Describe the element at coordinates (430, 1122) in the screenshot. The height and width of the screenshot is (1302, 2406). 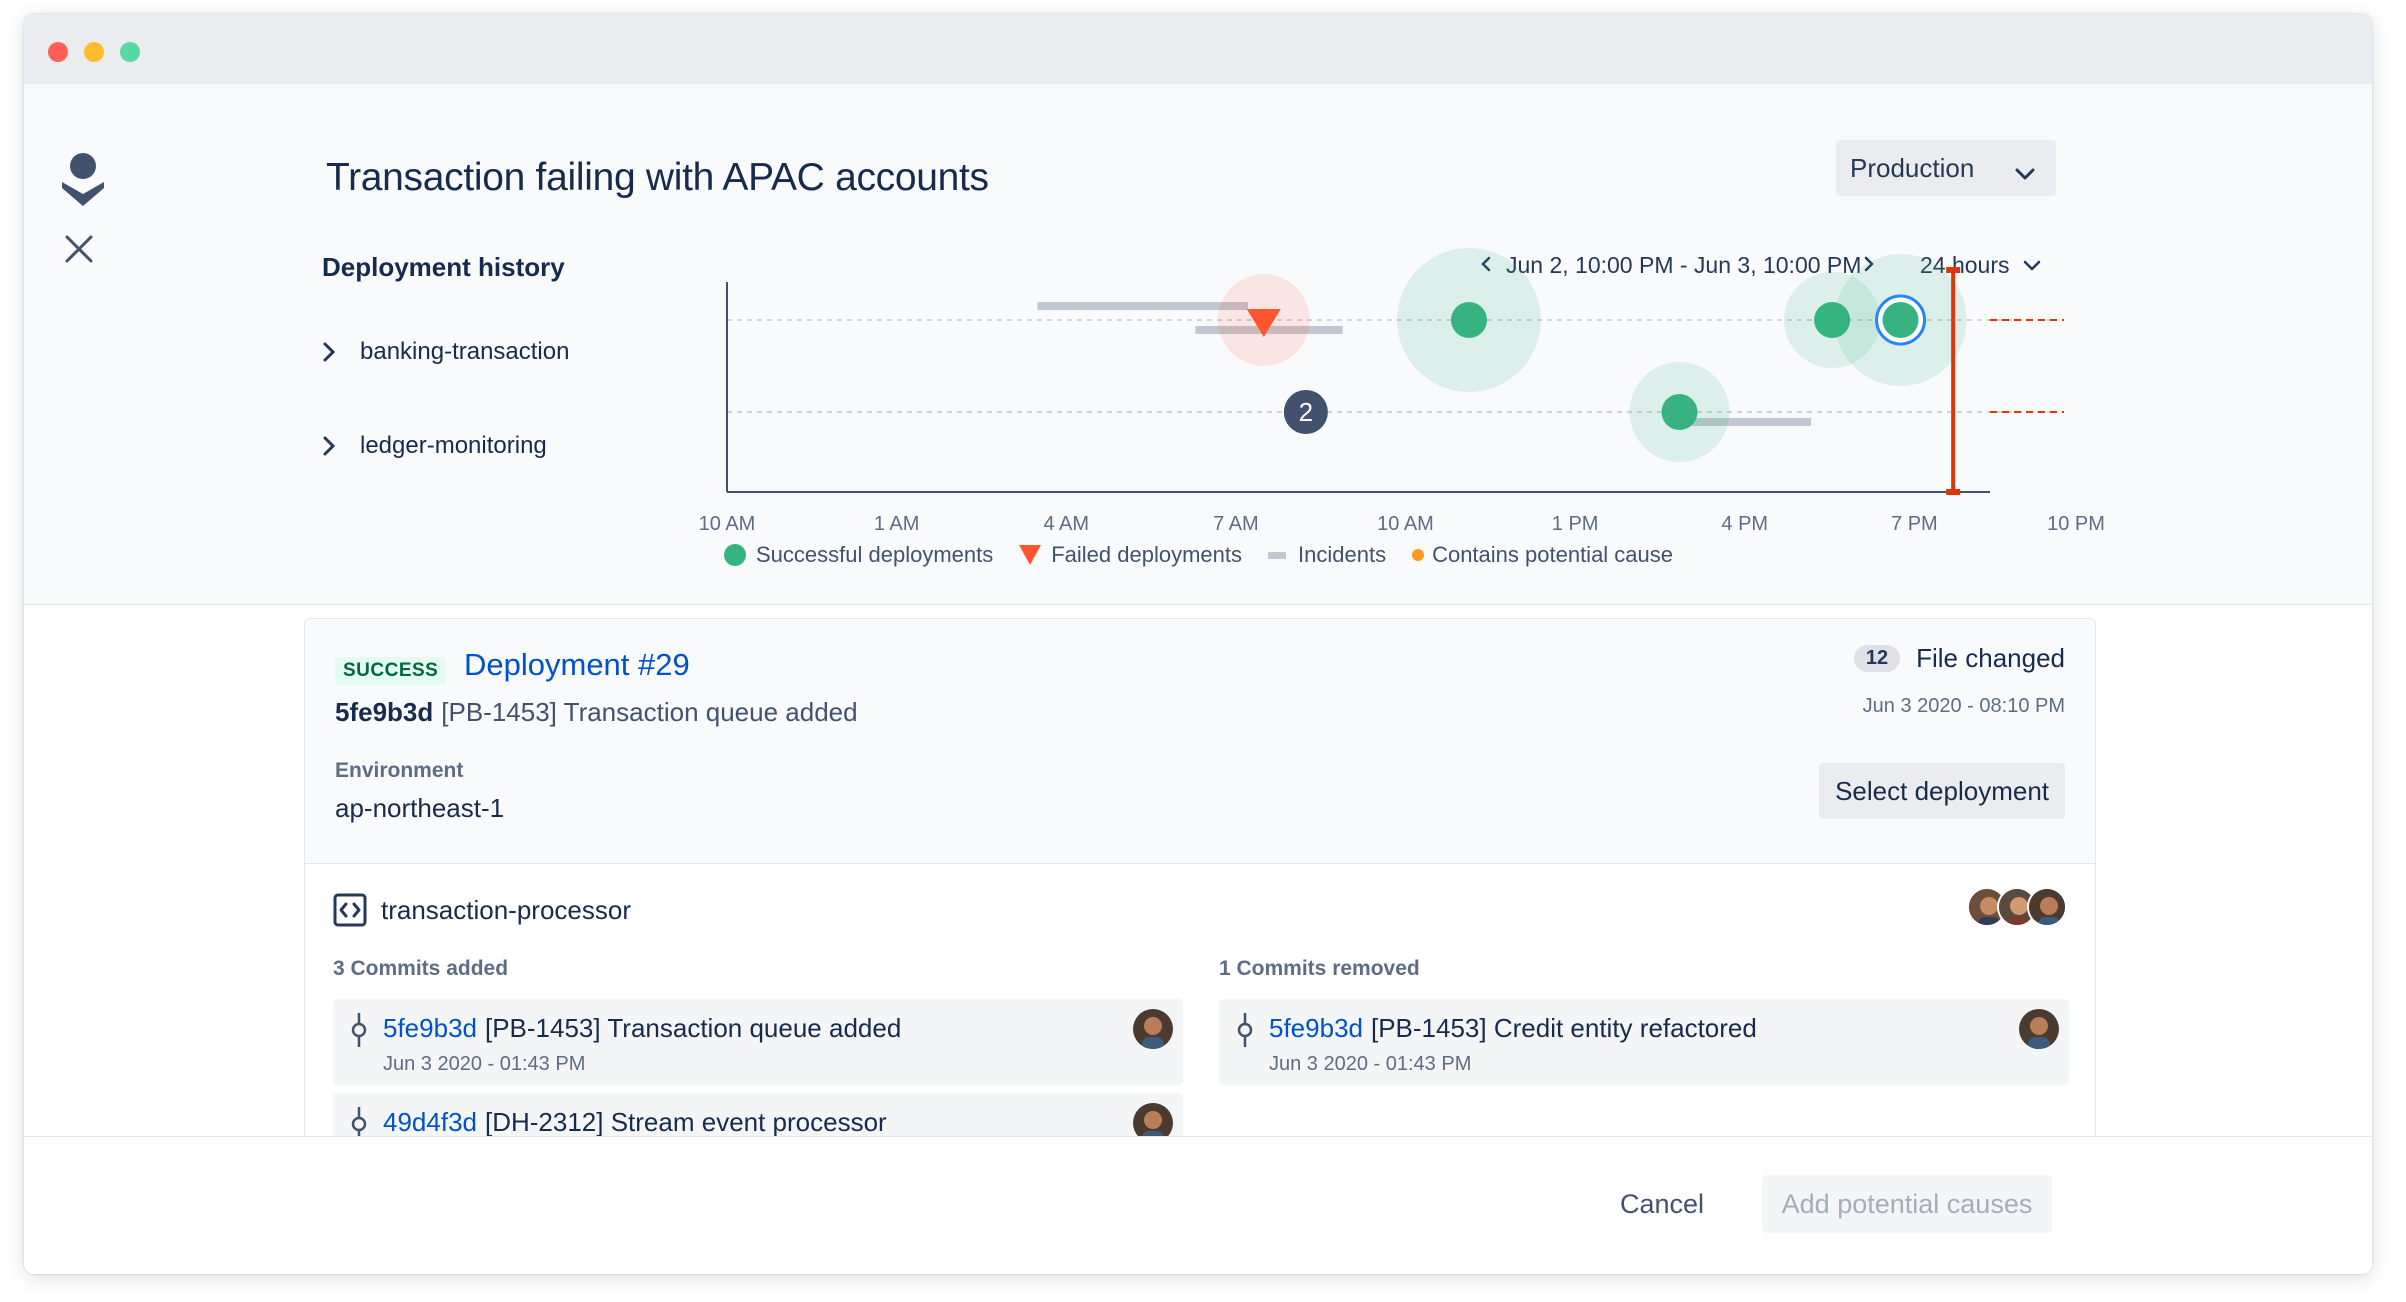
I see `commit-hash-link: 49d4f3d` at that location.